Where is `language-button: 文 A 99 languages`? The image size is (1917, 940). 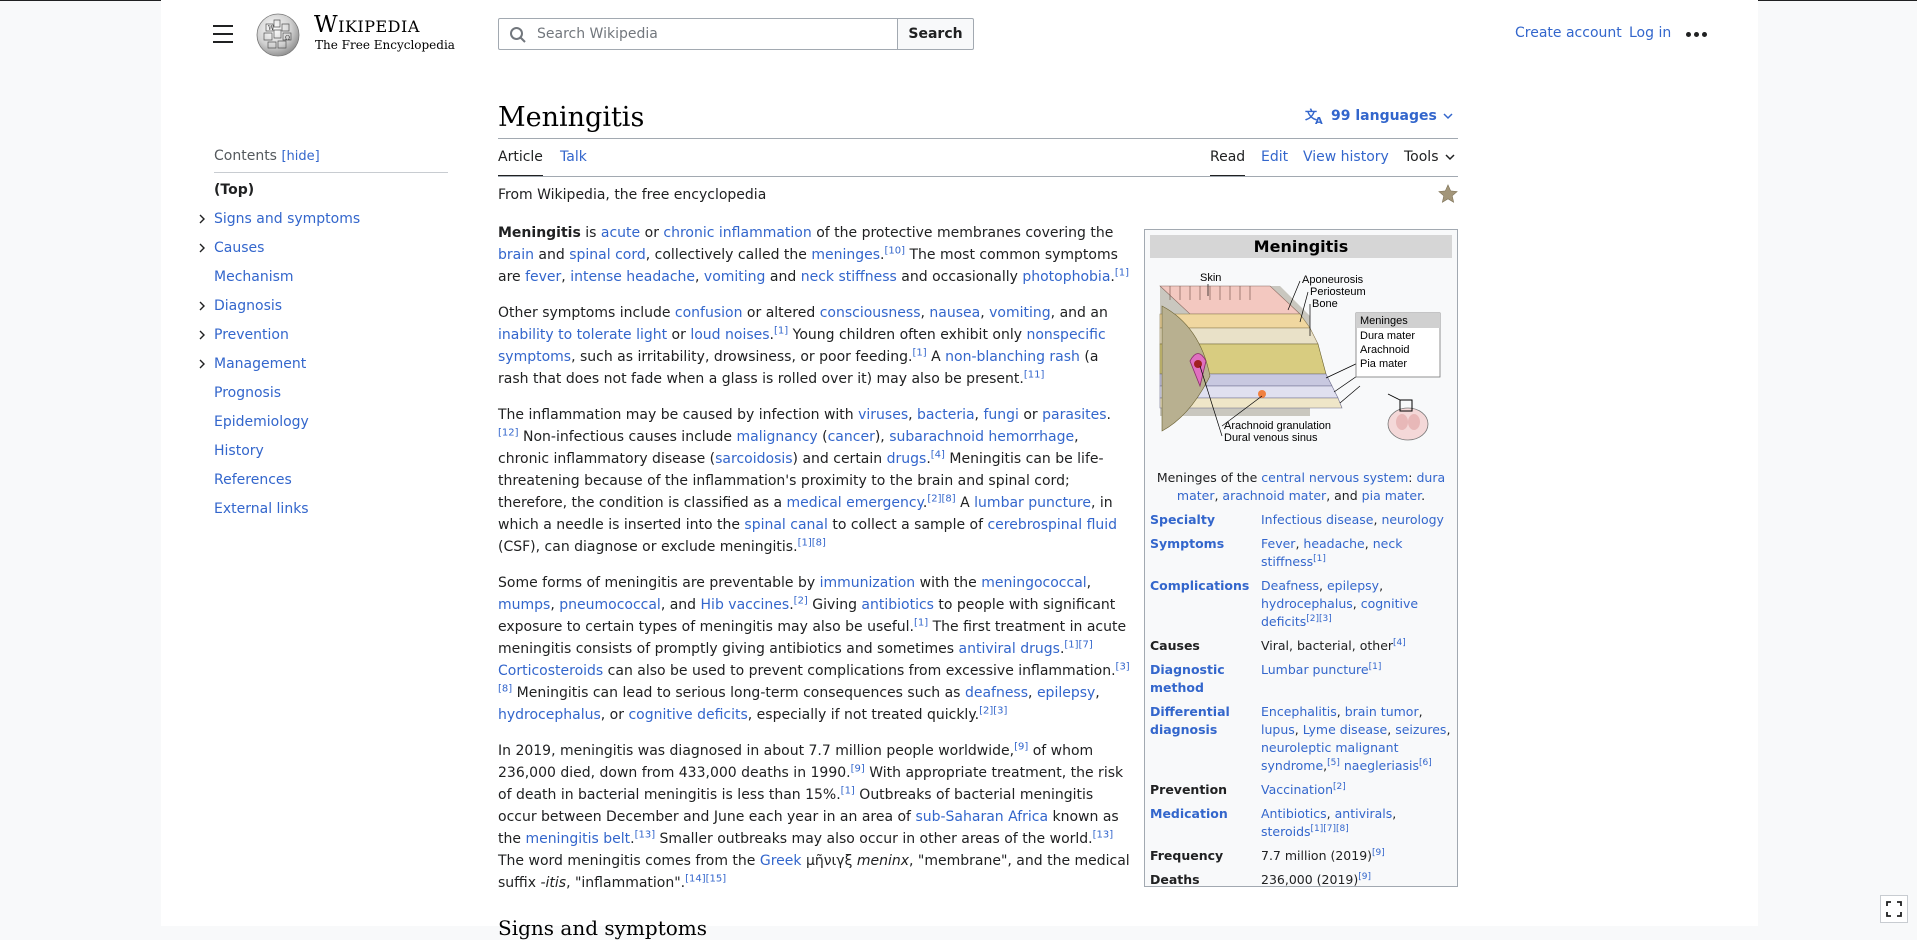 language-button: 文 A 99 languages is located at coordinates (1379, 116).